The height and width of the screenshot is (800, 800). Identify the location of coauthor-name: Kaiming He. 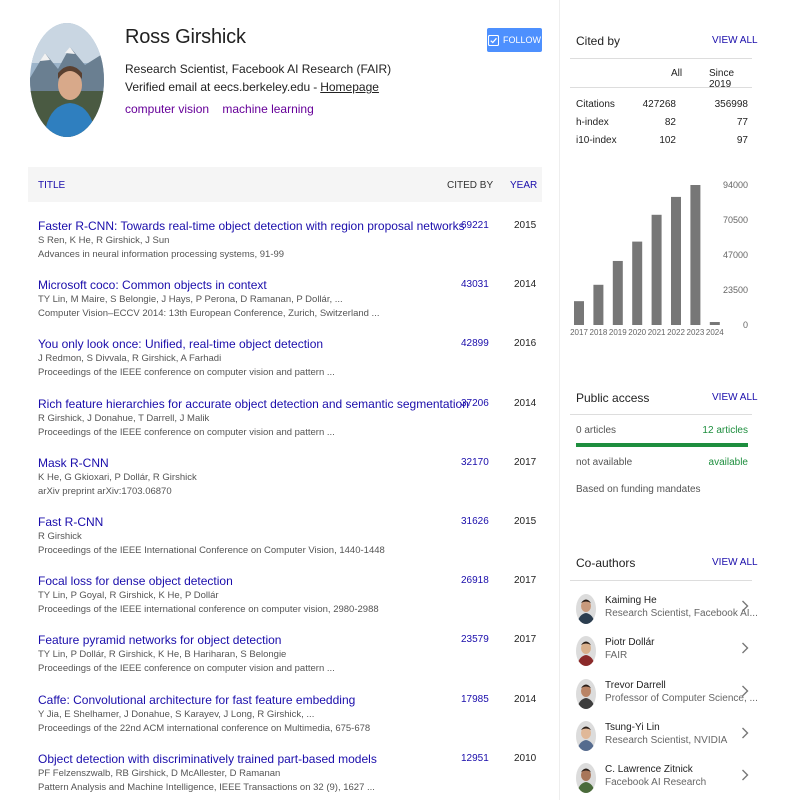
(631, 600).